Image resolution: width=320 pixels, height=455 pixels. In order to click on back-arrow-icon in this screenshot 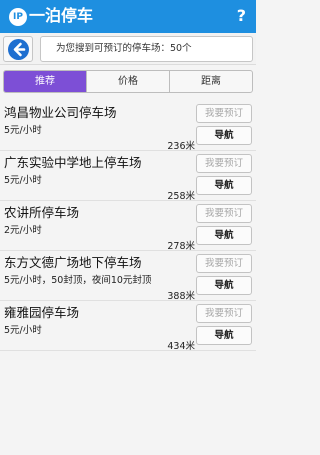, I will do `click(18, 49)`.